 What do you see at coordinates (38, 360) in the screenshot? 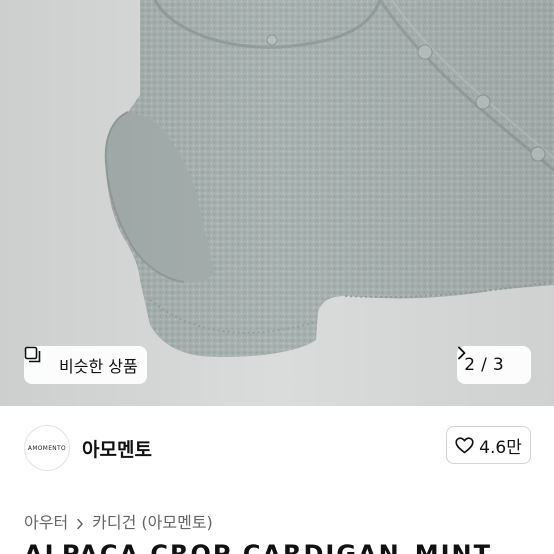
I see `similar-items-icon` at bounding box center [38, 360].